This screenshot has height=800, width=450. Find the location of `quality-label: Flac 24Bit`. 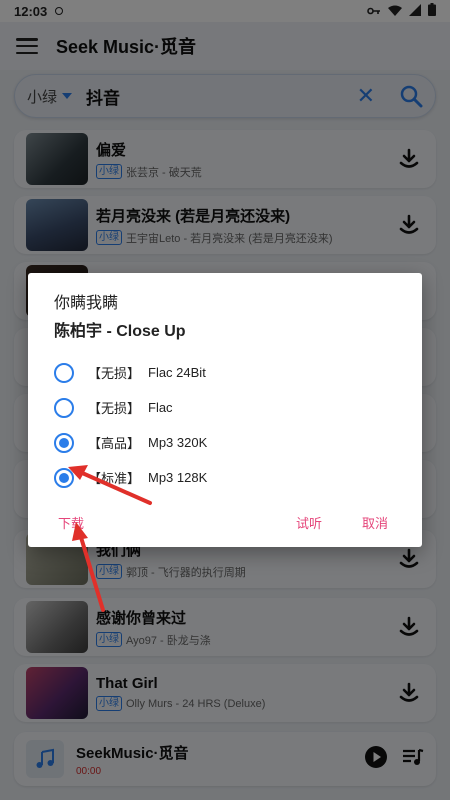

quality-label: Flac 24Bit is located at coordinates (177, 372).